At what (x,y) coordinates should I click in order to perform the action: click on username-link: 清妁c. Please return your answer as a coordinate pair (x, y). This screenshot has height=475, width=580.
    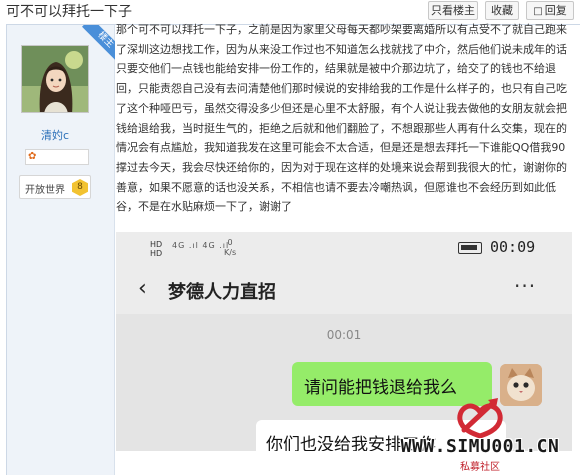
    Looking at the image, I should click on (55, 135).